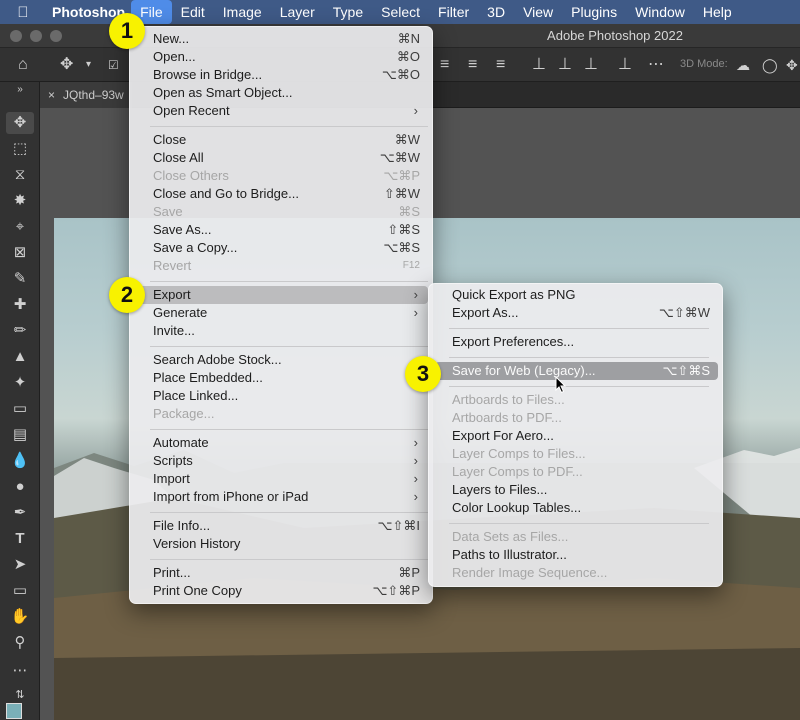 This screenshot has height=720, width=800. I want to click on zoom-tool-icon: ⚲, so click(20, 643).